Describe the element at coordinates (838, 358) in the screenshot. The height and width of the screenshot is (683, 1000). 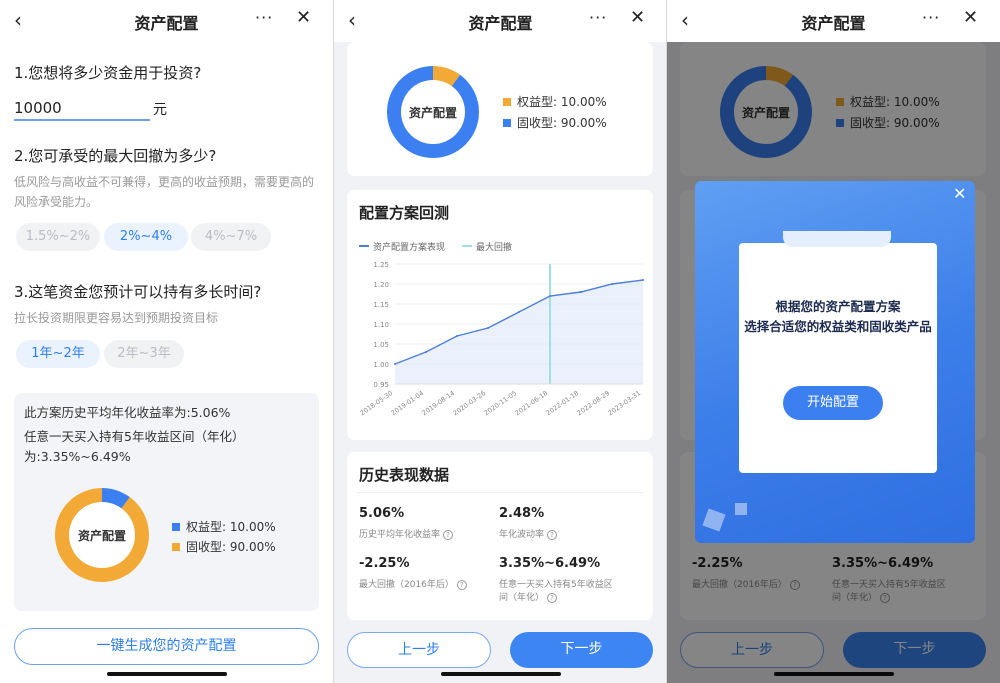
I see `popup-card` at that location.